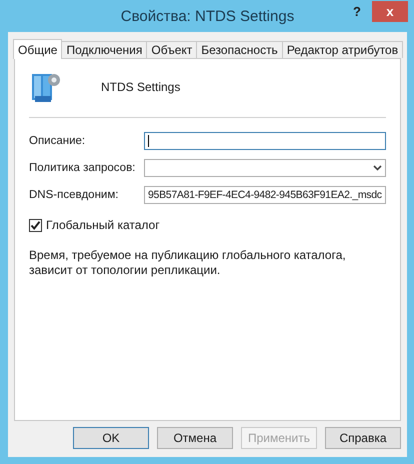 This screenshot has width=414, height=464. What do you see at coordinates (82, 168) in the screenshot?
I see `field-label: Политика запросов:` at bounding box center [82, 168].